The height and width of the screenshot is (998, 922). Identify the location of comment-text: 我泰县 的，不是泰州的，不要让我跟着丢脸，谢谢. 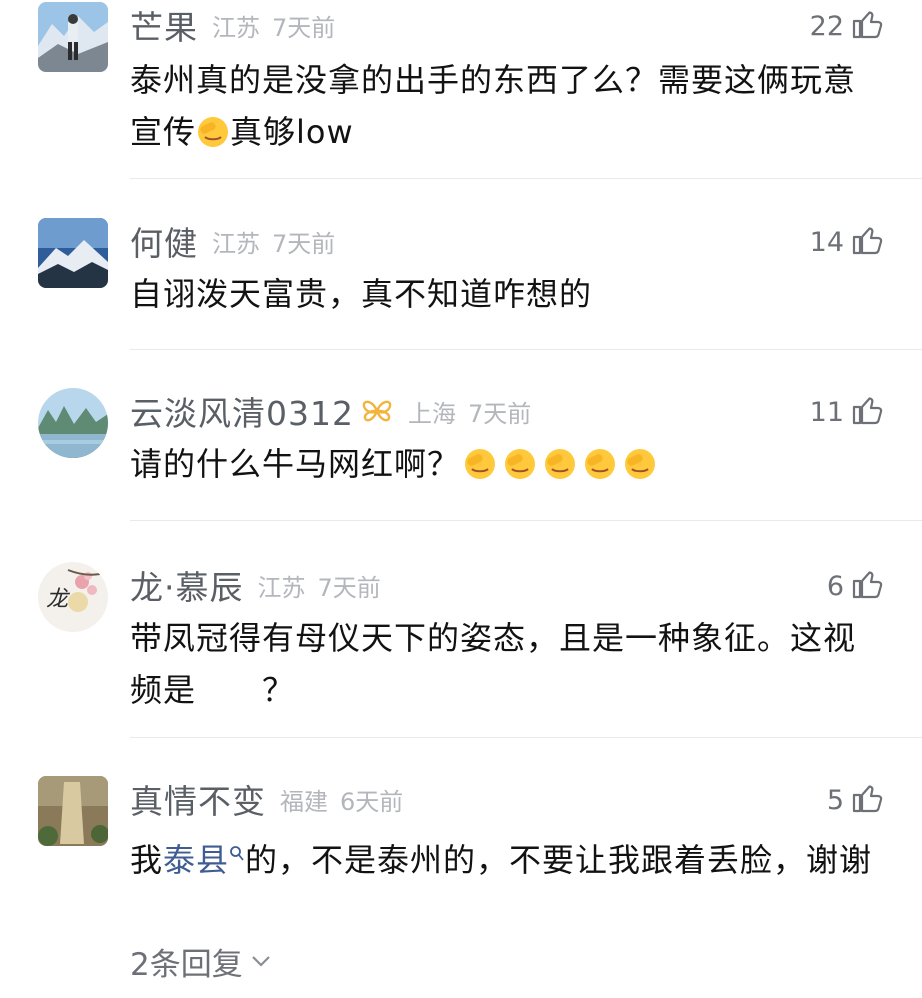
(508, 856).